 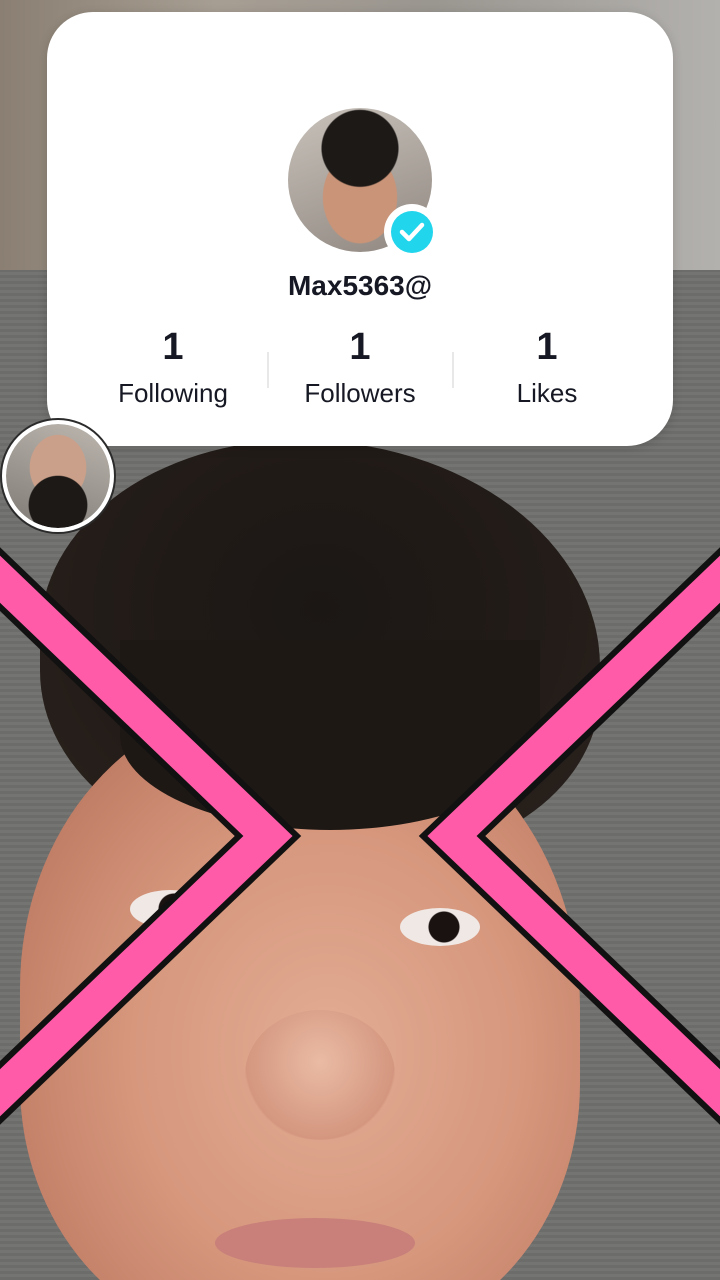 I want to click on stat-following: 1 Following, so click(x=173, y=366).